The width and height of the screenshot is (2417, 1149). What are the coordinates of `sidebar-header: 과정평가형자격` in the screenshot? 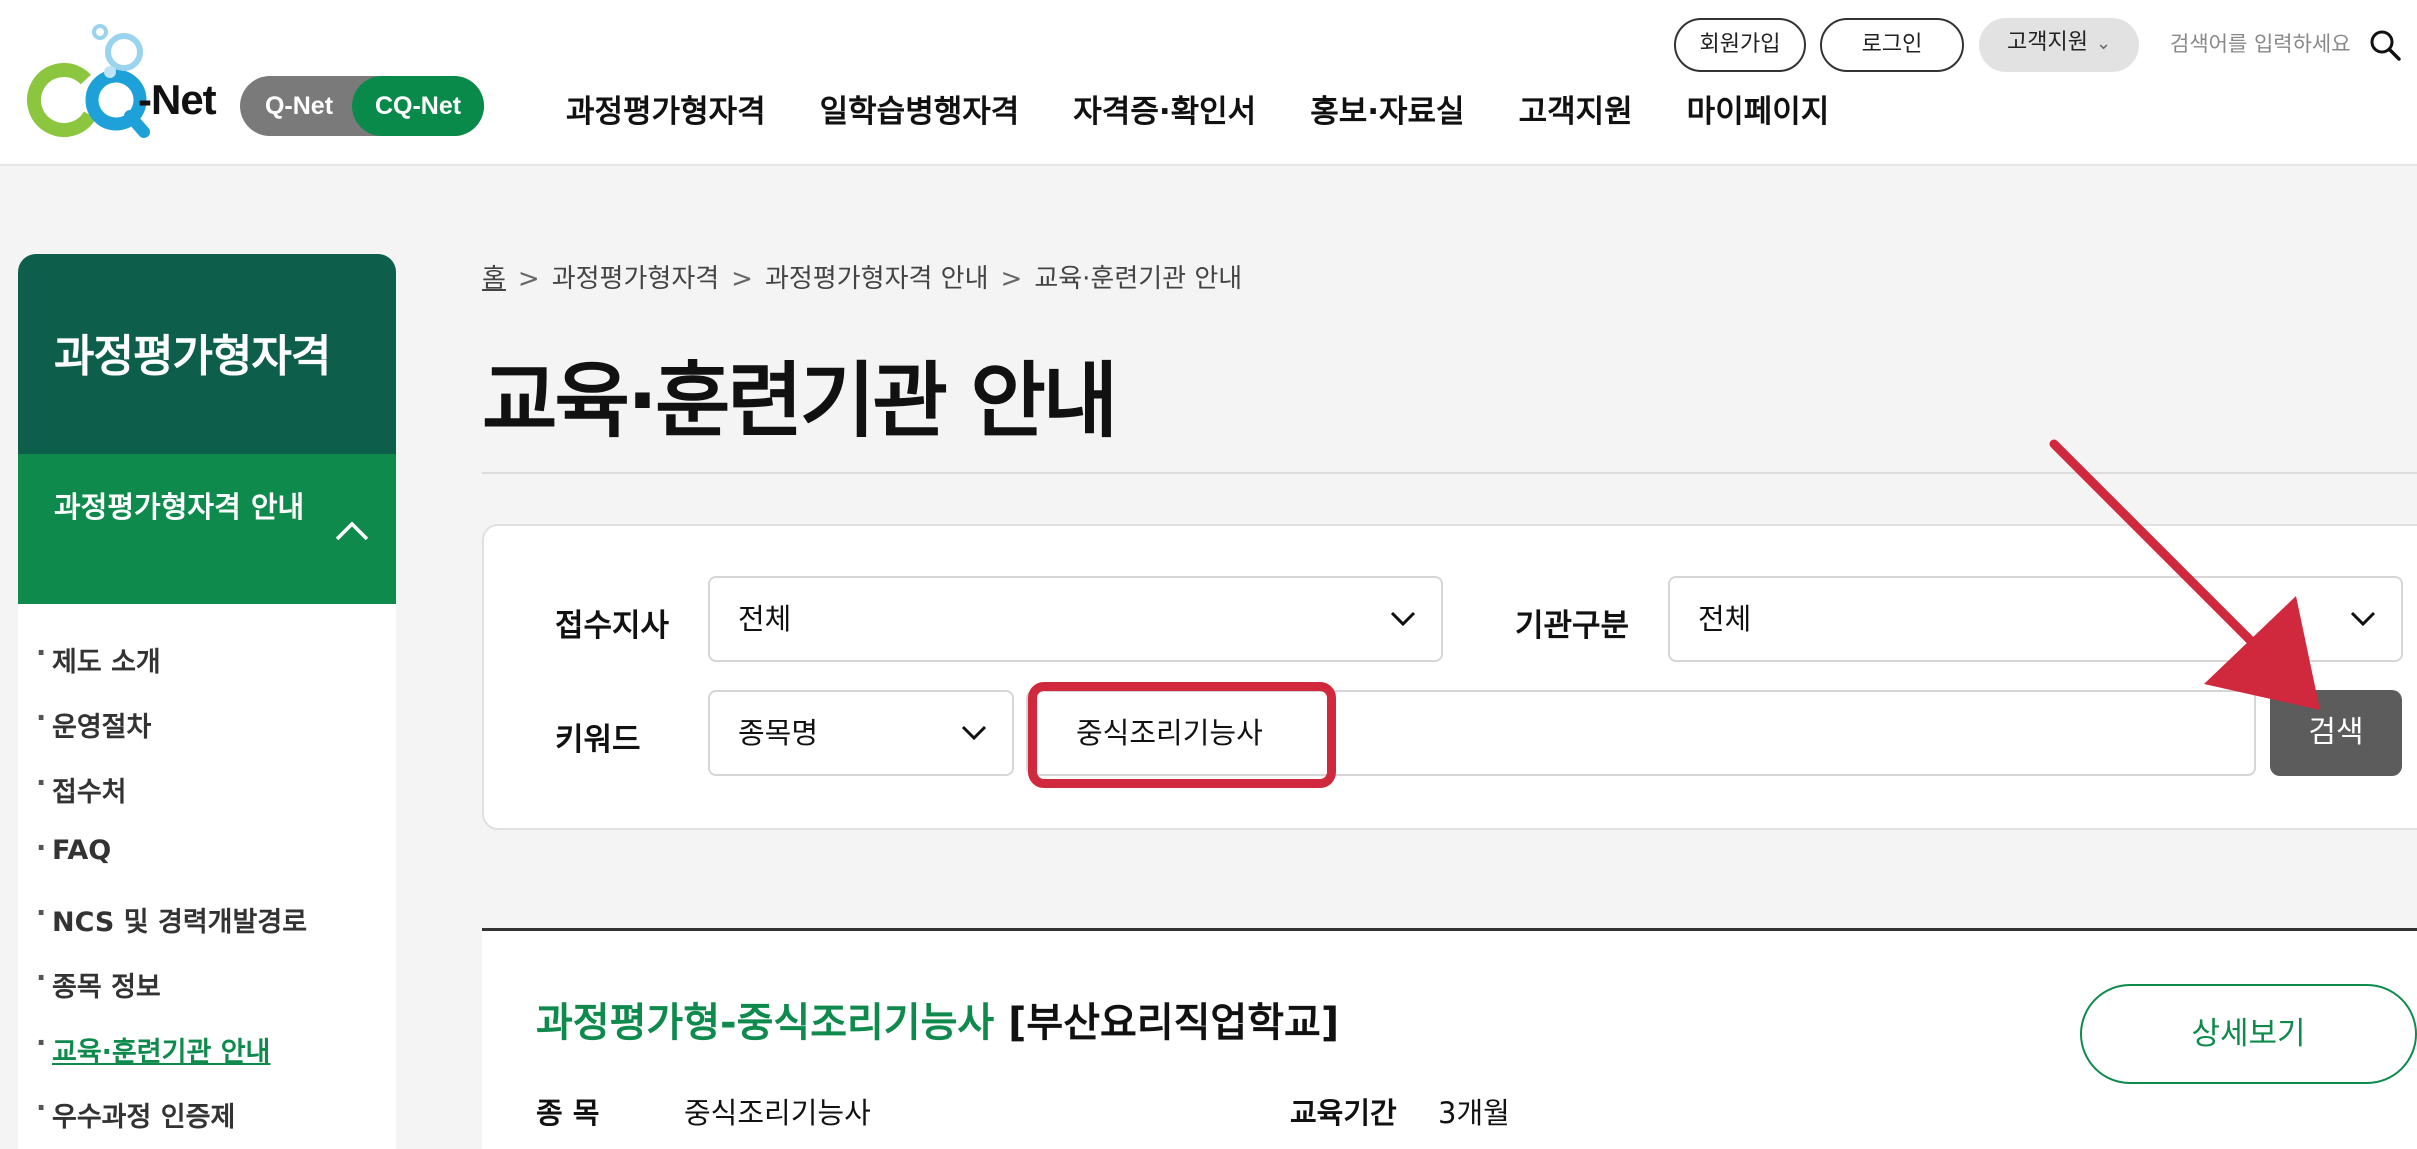 It's located at (207, 354).